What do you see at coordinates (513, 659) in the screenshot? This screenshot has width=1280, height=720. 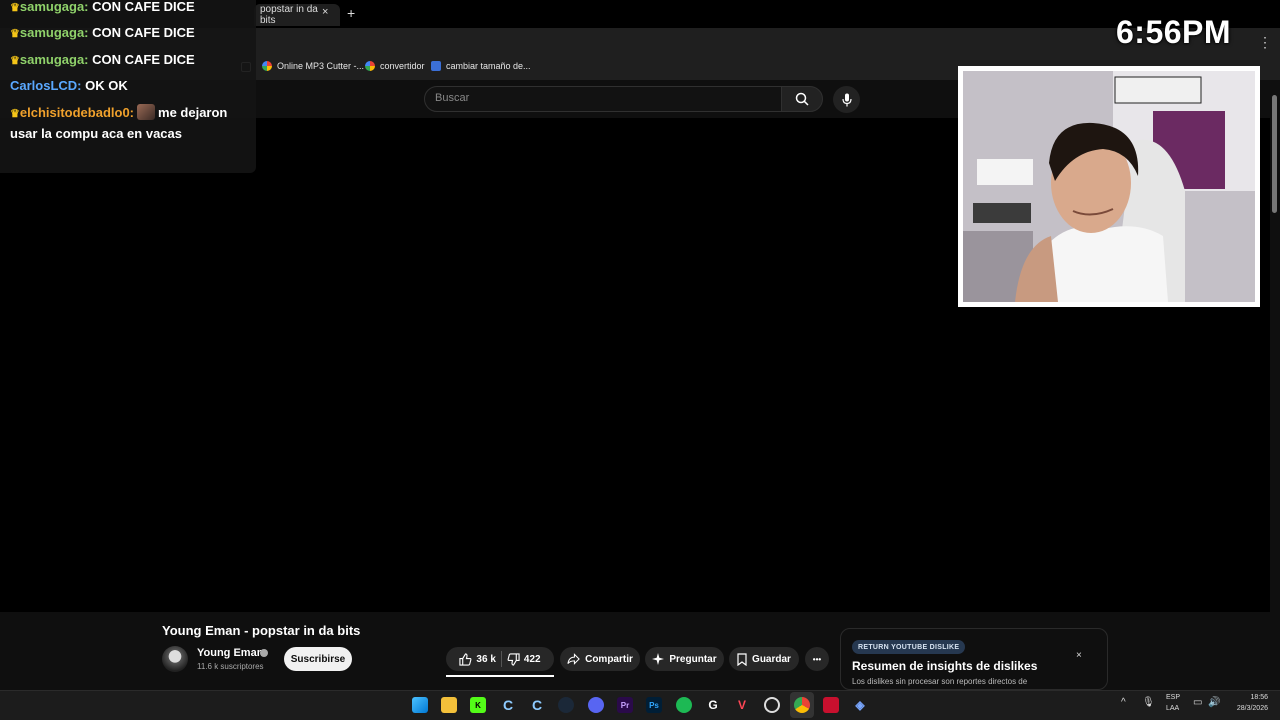 I see `thumbs-down-icon` at bounding box center [513, 659].